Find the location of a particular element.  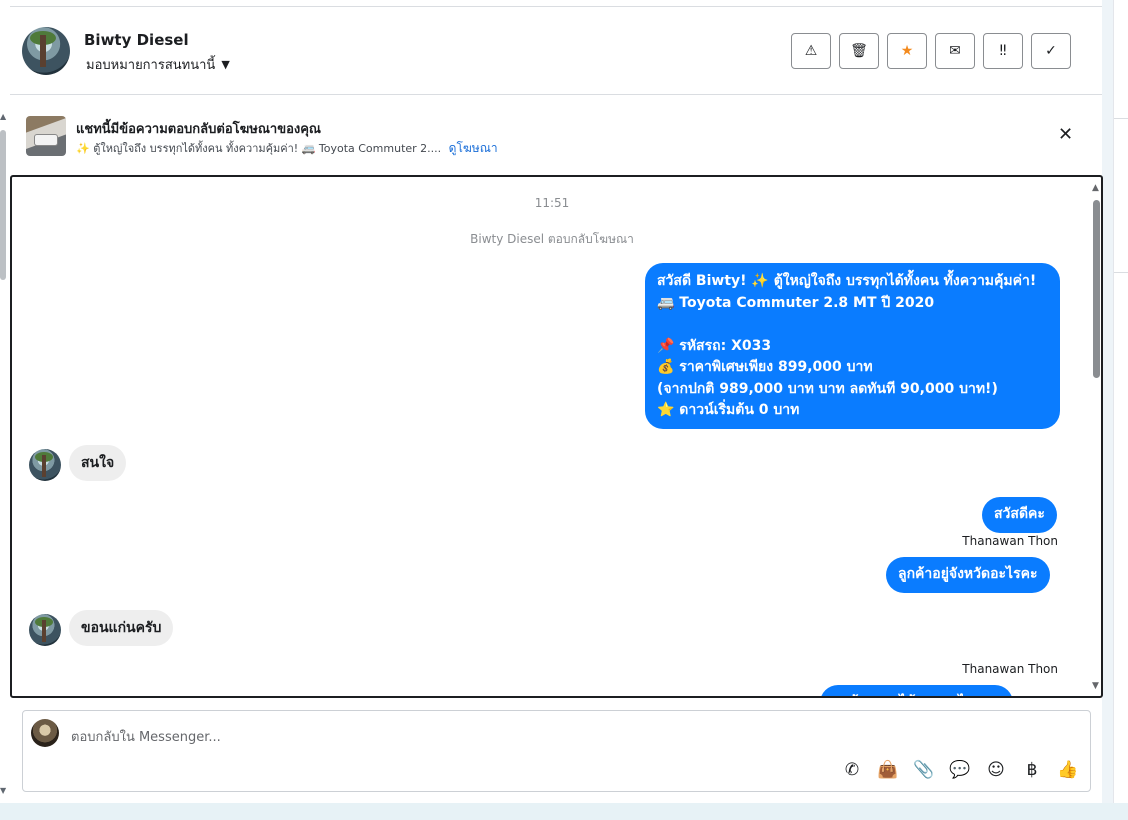

shopping-bag-icon: 👜 is located at coordinates (888, 770).